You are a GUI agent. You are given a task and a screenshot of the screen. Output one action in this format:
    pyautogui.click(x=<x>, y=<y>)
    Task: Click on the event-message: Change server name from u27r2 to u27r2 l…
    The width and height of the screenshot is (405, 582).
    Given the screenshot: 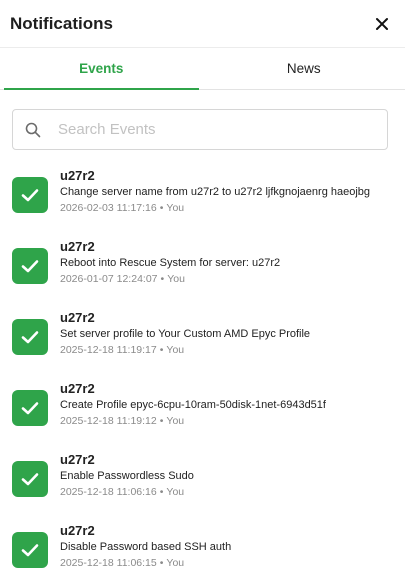 What is the action you would take?
    pyautogui.click(x=215, y=192)
    